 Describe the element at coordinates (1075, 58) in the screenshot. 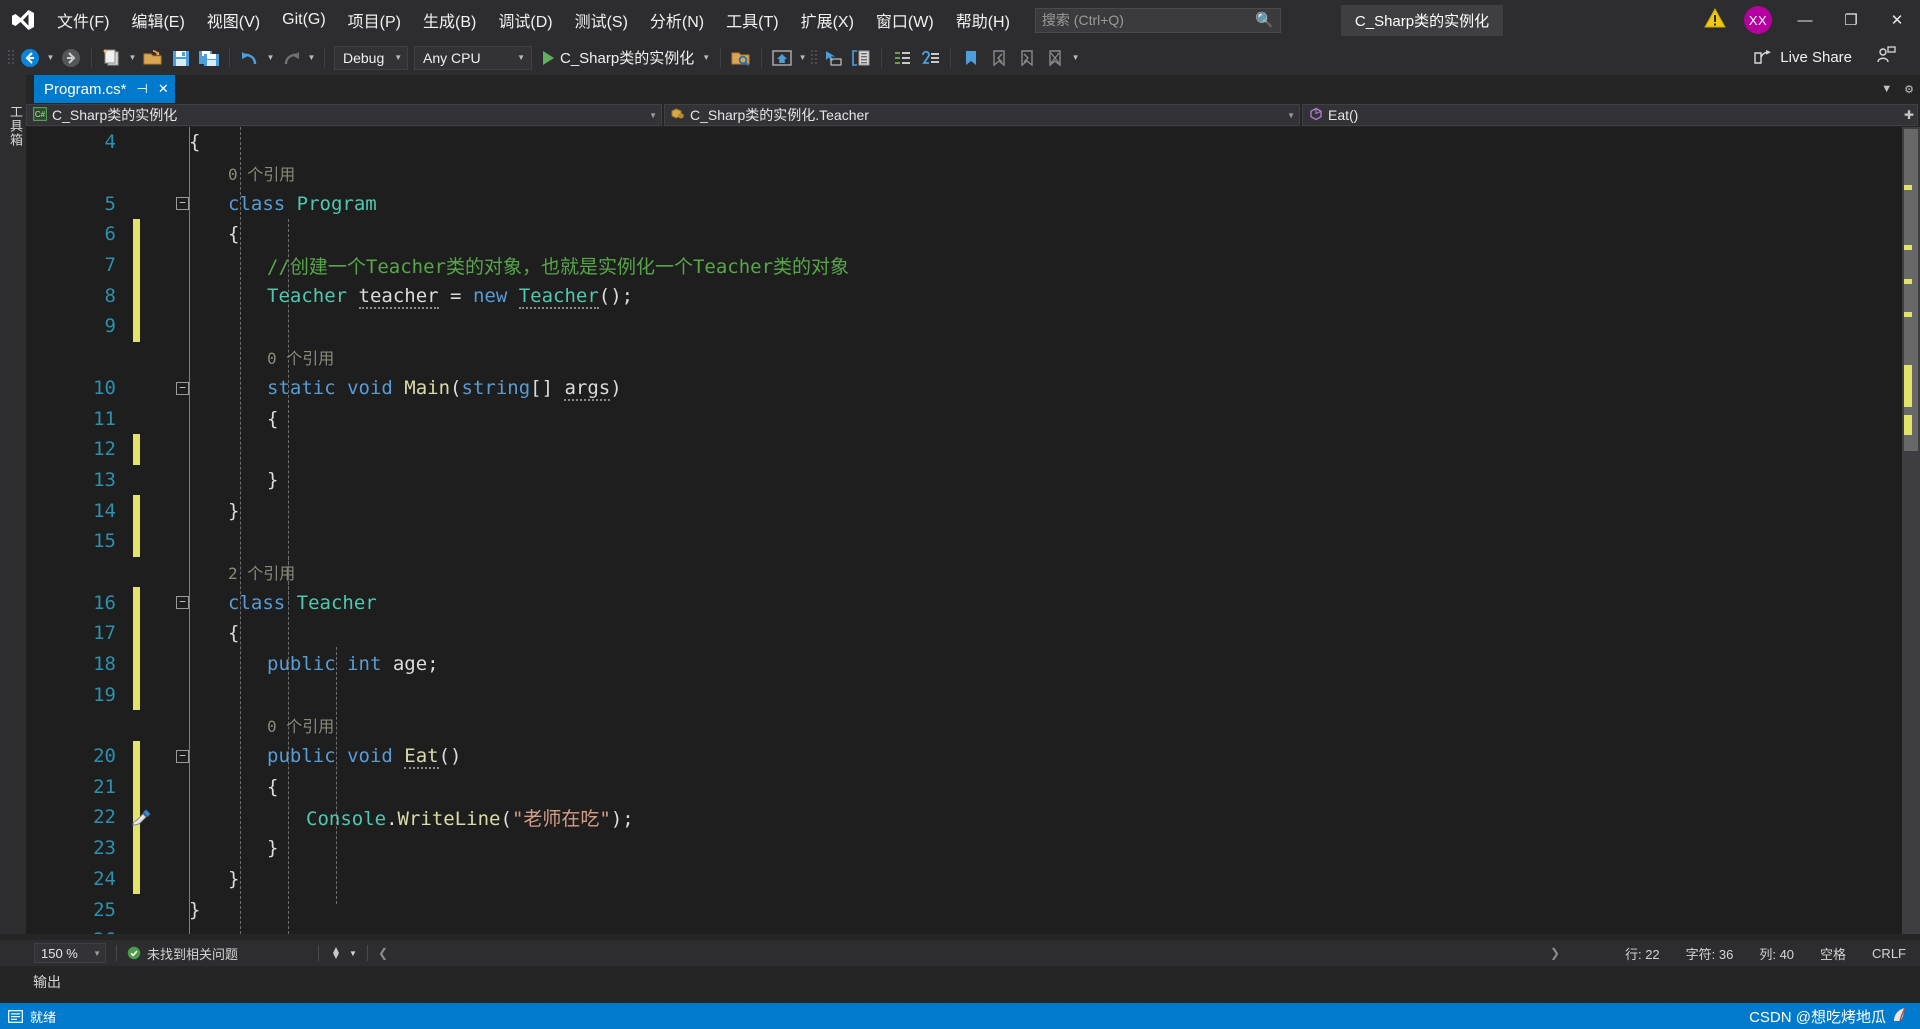

I see `toolbar-overflow-icon: ▼` at that location.